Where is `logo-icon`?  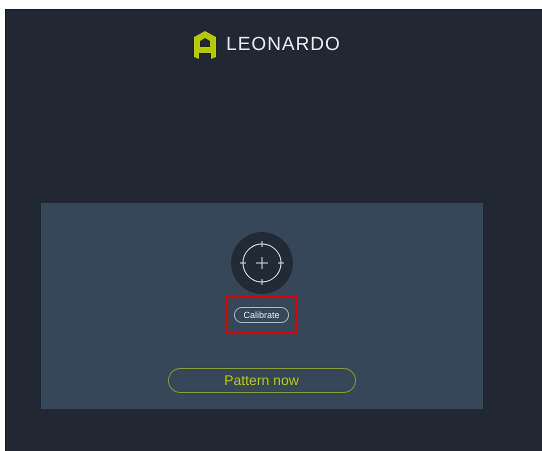
logo-icon is located at coordinates (205, 45).